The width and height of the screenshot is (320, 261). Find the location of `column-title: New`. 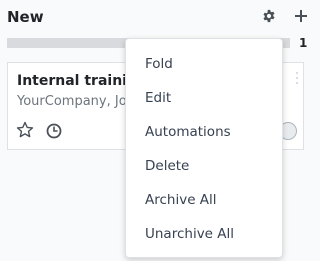

column-title: New is located at coordinates (25, 17).